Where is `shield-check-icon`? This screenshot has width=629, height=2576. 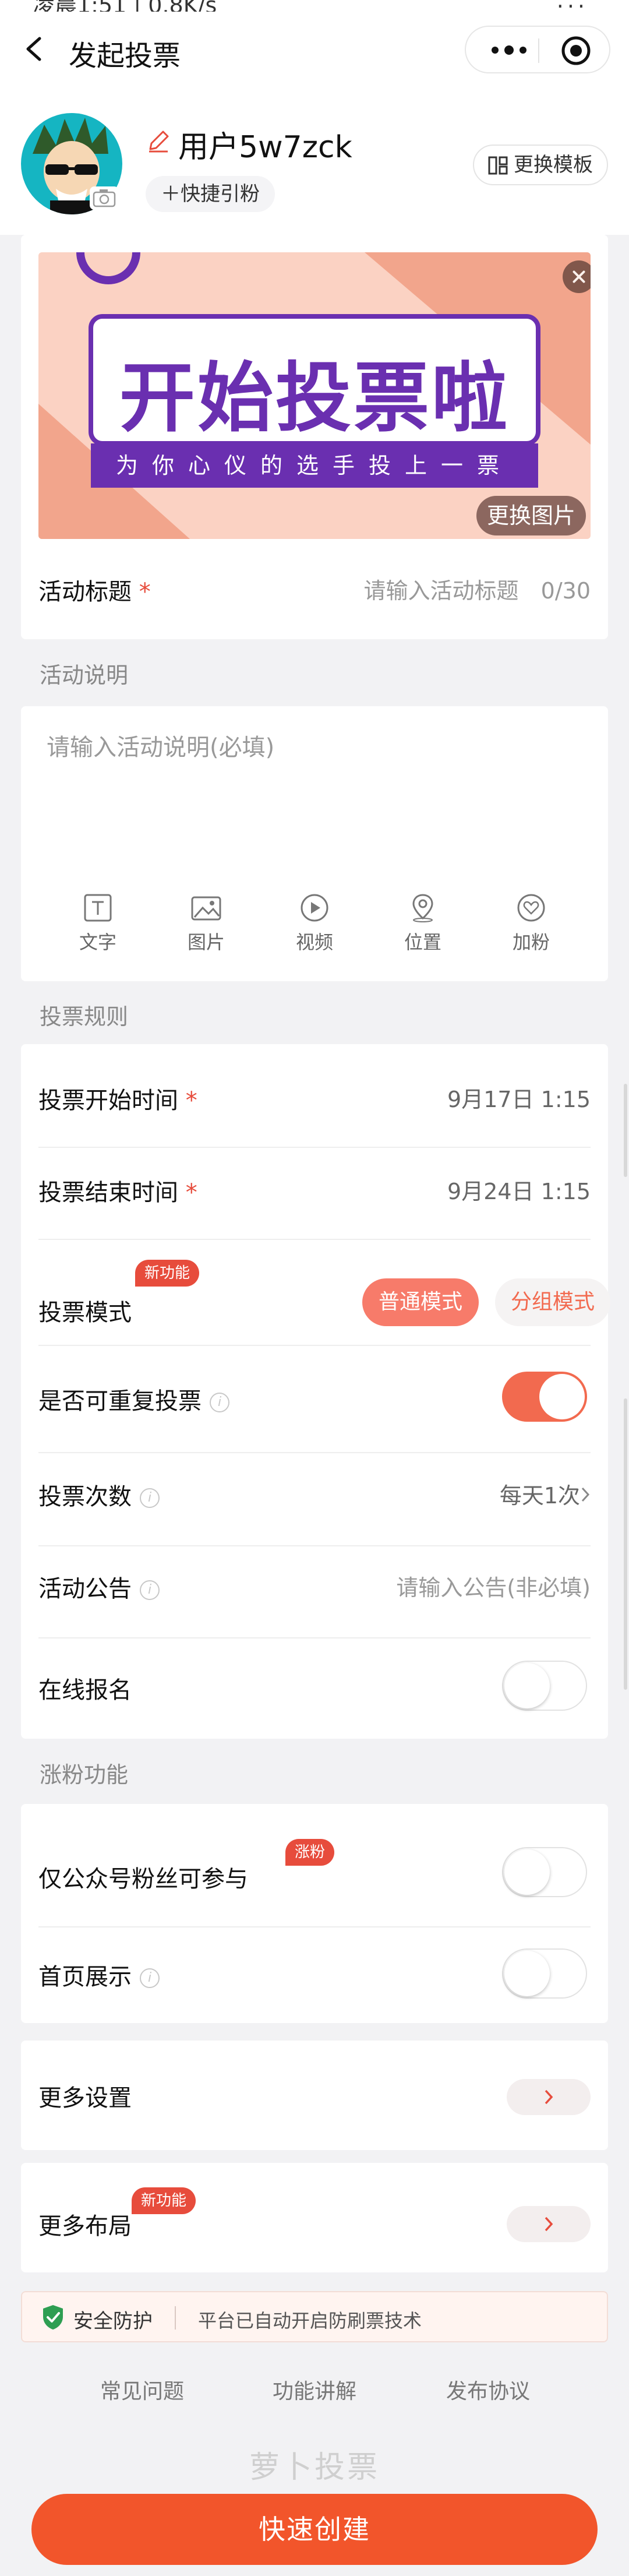 shield-check-icon is located at coordinates (53, 2317).